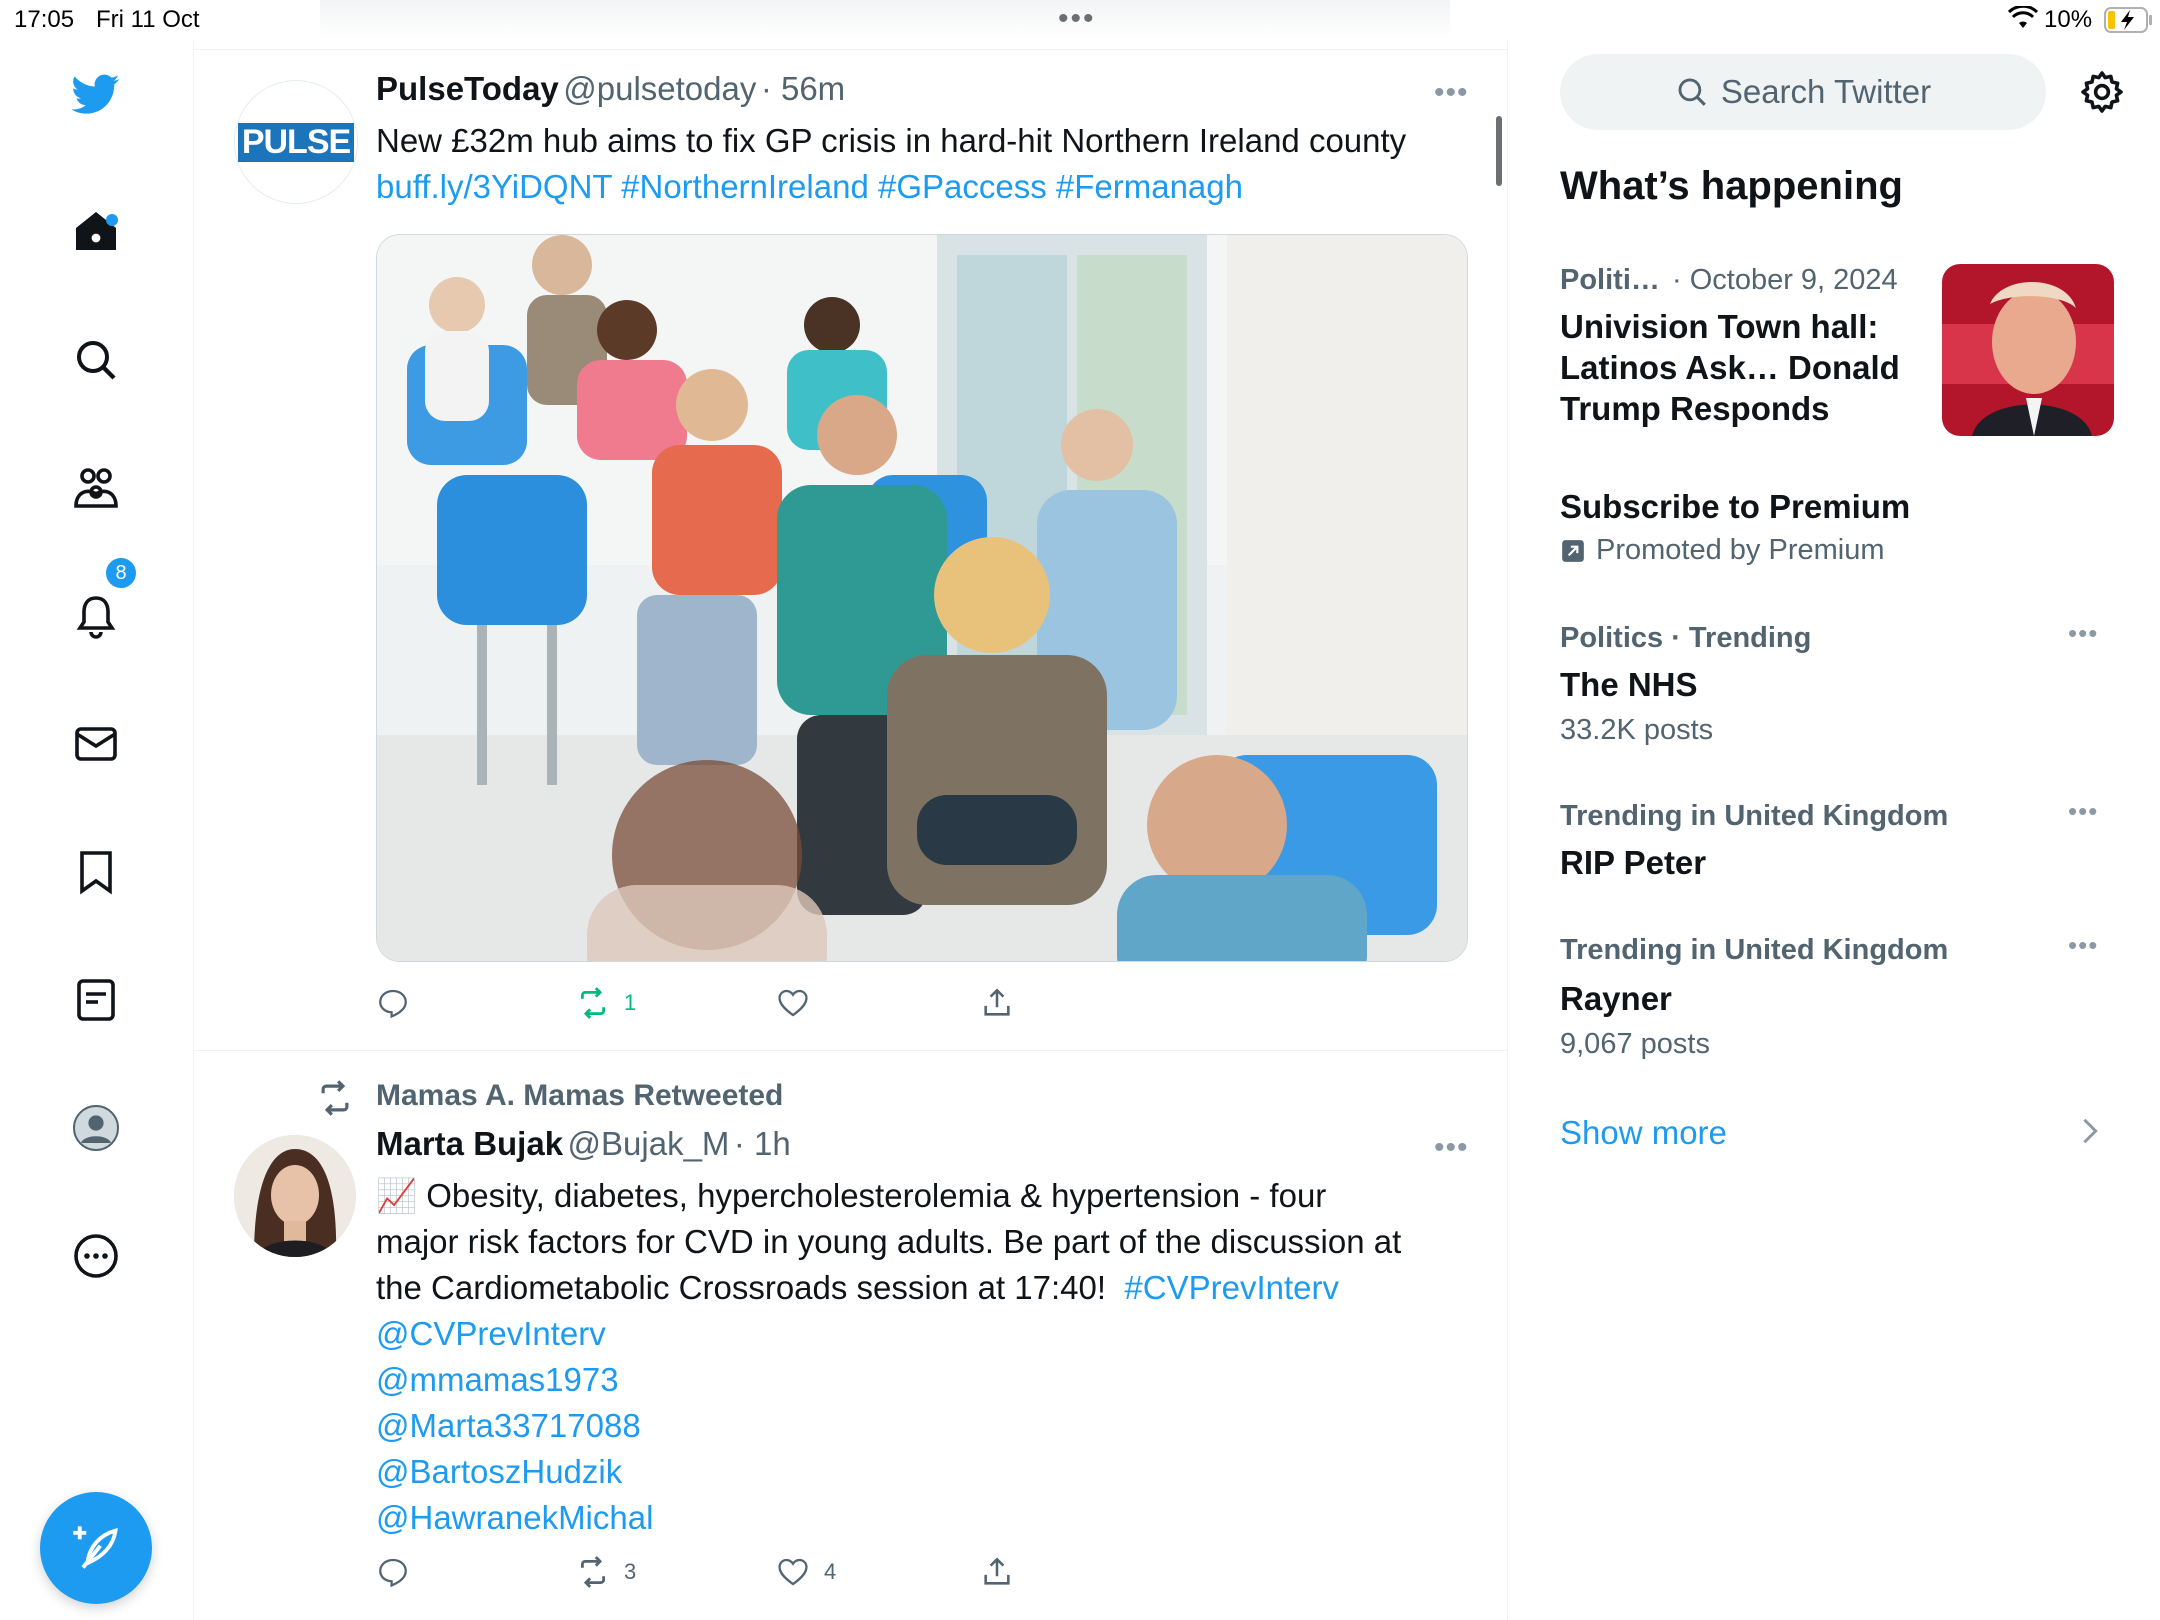 This screenshot has height=1620, width=2160. Describe the element at coordinates (1686, 638) in the screenshot. I see `trend-category: Politics · Trending` at that location.